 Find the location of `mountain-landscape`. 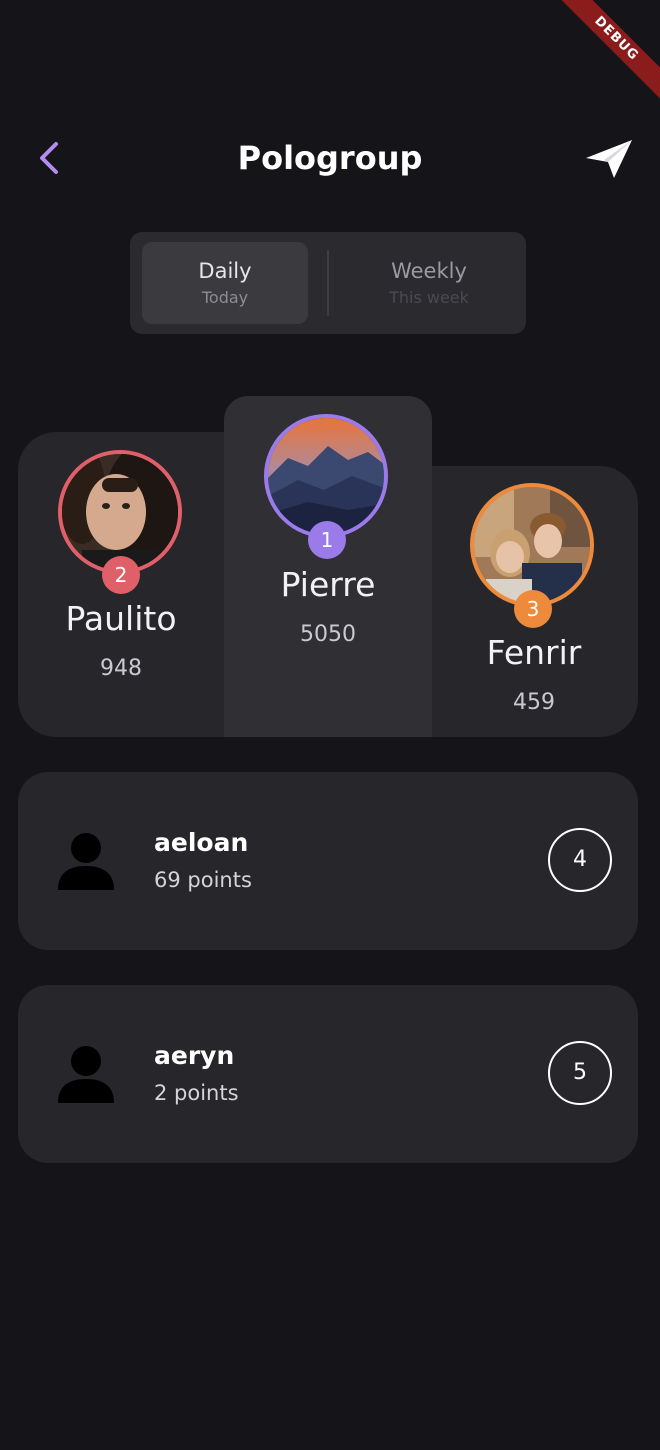

mountain-landscape is located at coordinates (326, 476).